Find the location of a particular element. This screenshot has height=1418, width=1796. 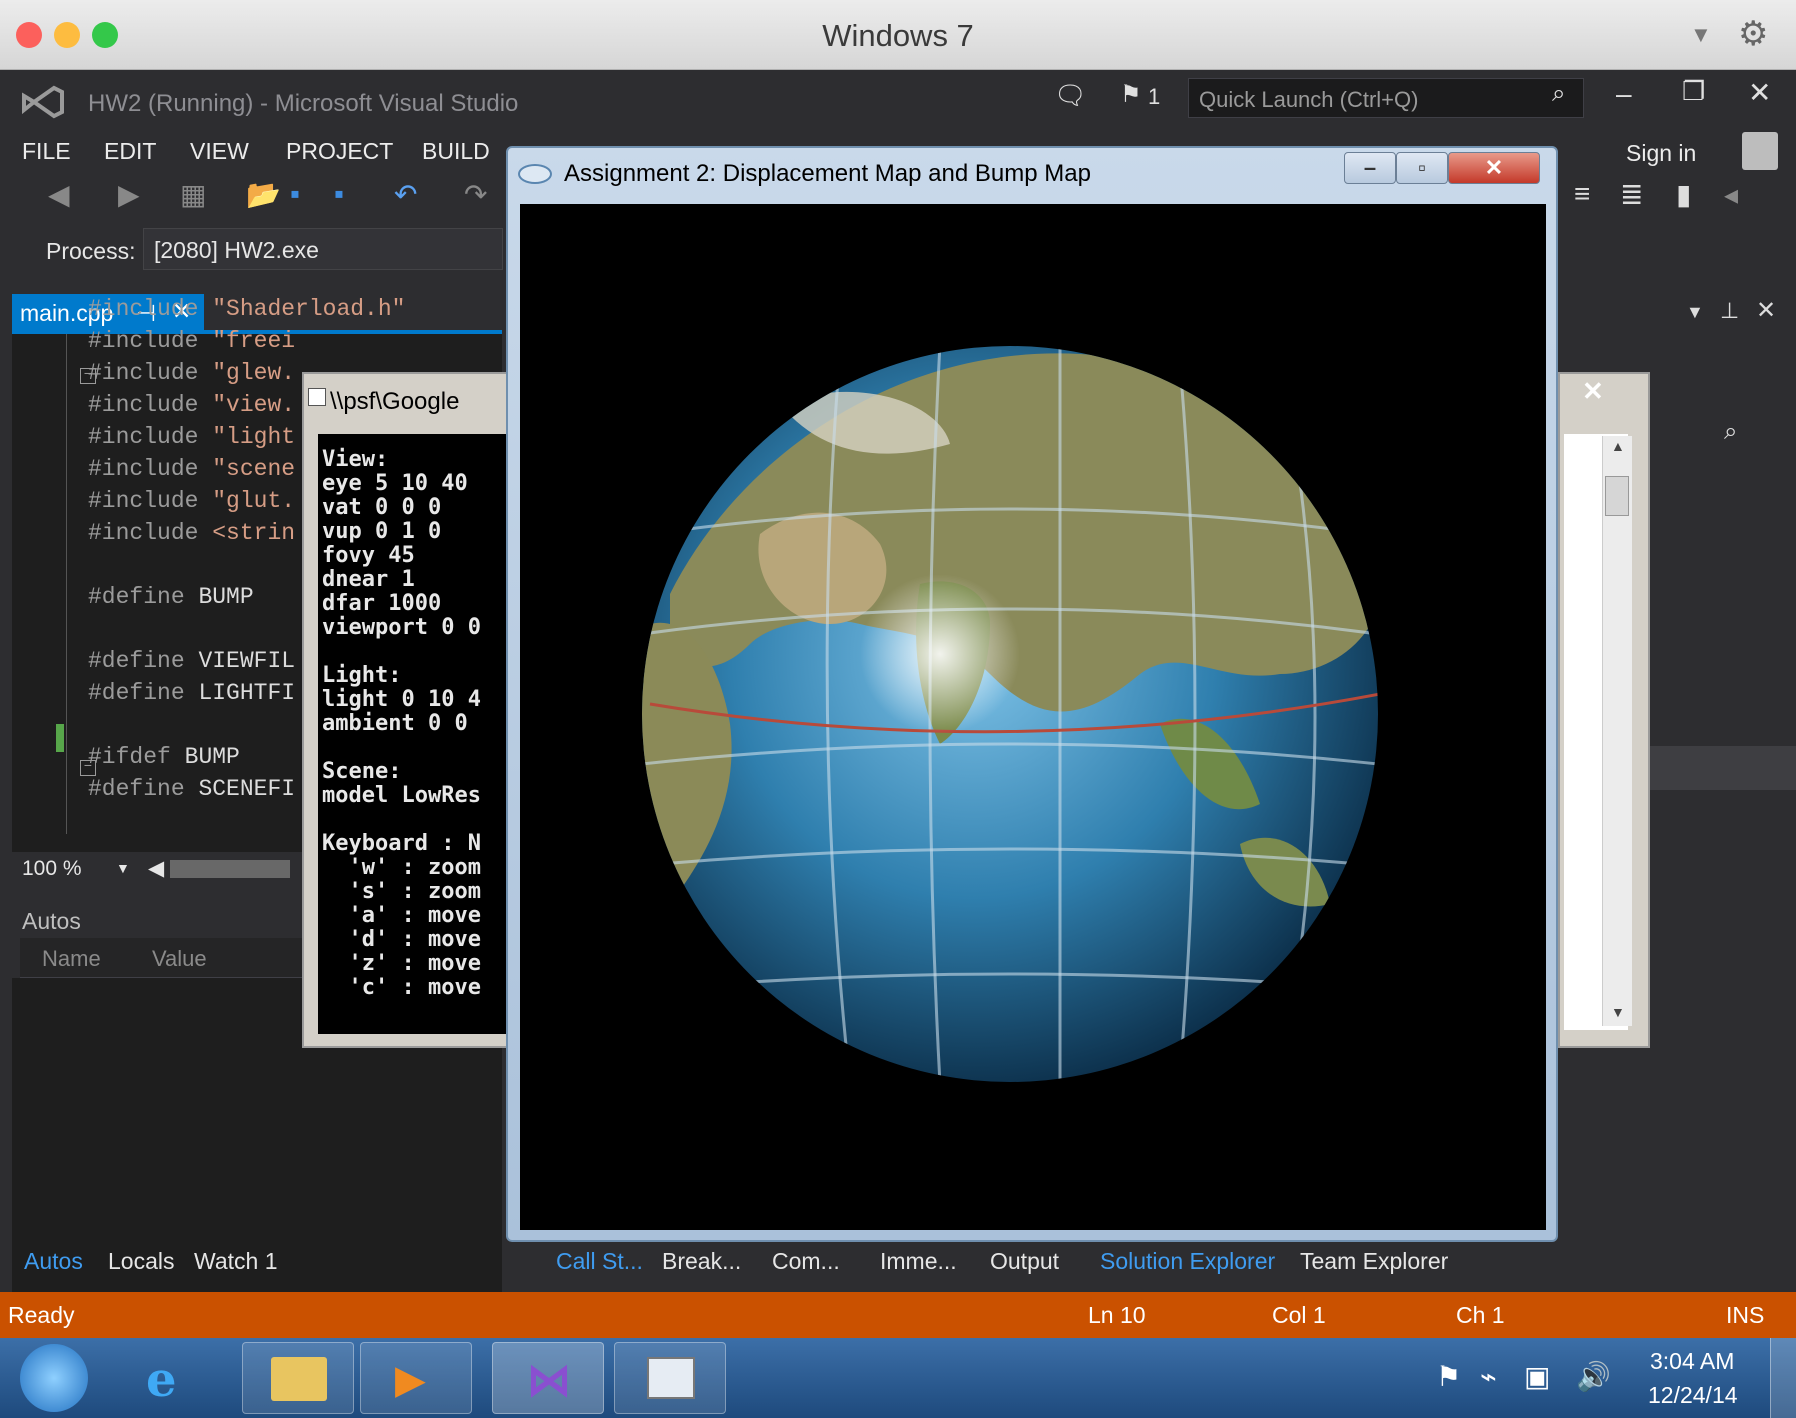

process-select: [2080] HW2.exe is located at coordinates (323, 249).